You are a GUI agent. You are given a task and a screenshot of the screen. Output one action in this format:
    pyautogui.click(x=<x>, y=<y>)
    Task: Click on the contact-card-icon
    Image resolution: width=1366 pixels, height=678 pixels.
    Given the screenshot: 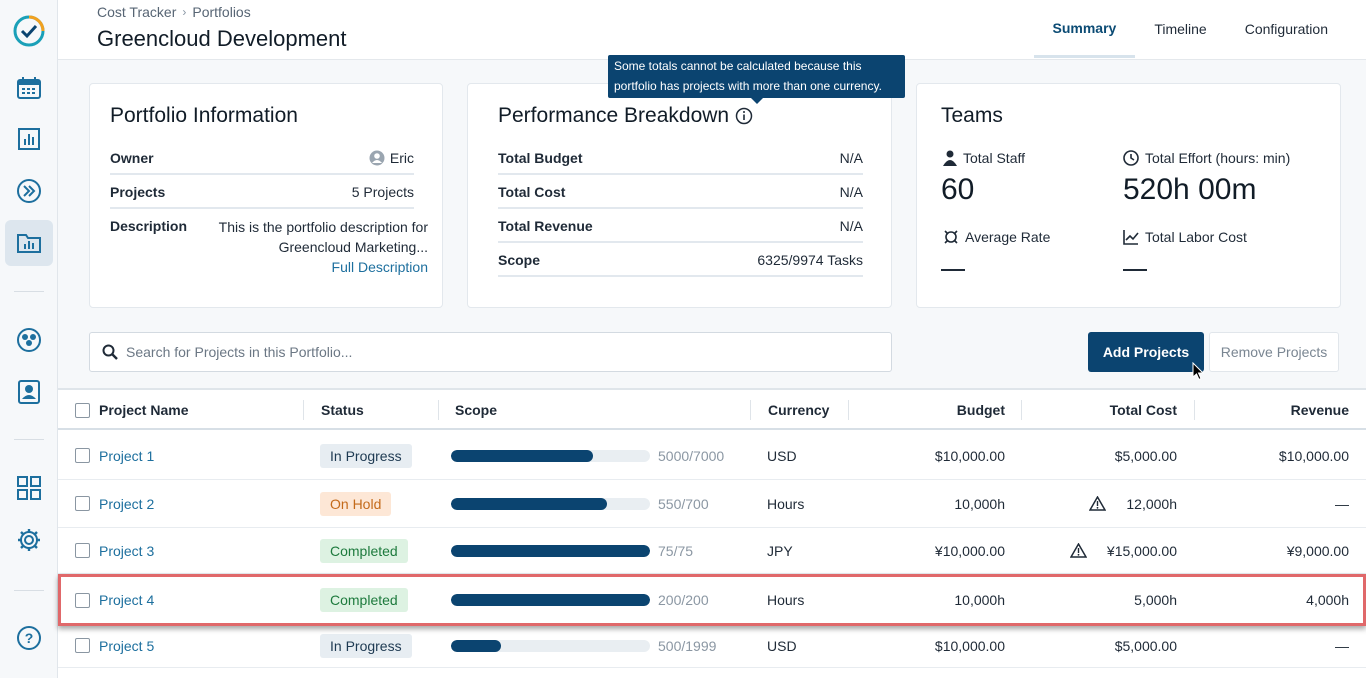 What is the action you would take?
    pyautogui.click(x=29, y=392)
    